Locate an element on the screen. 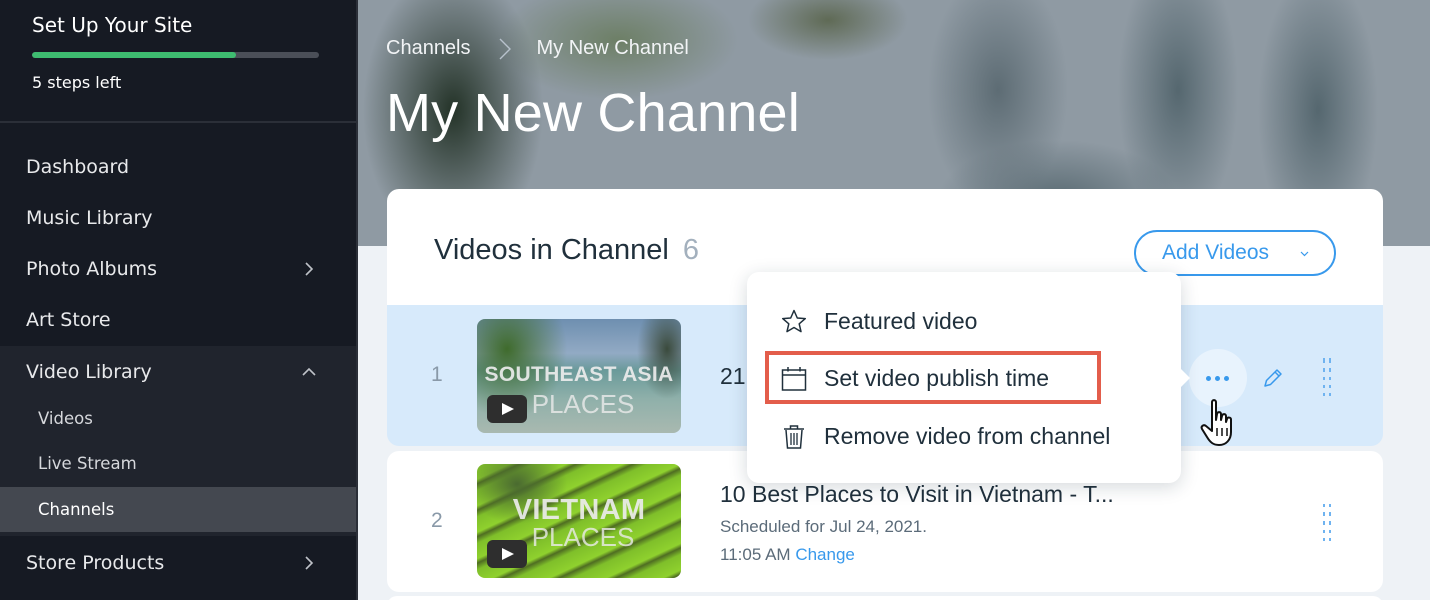 This screenshot has width=1430, height=600. sidebar-subitem-label: Videos is located at coordinates (65, 418).